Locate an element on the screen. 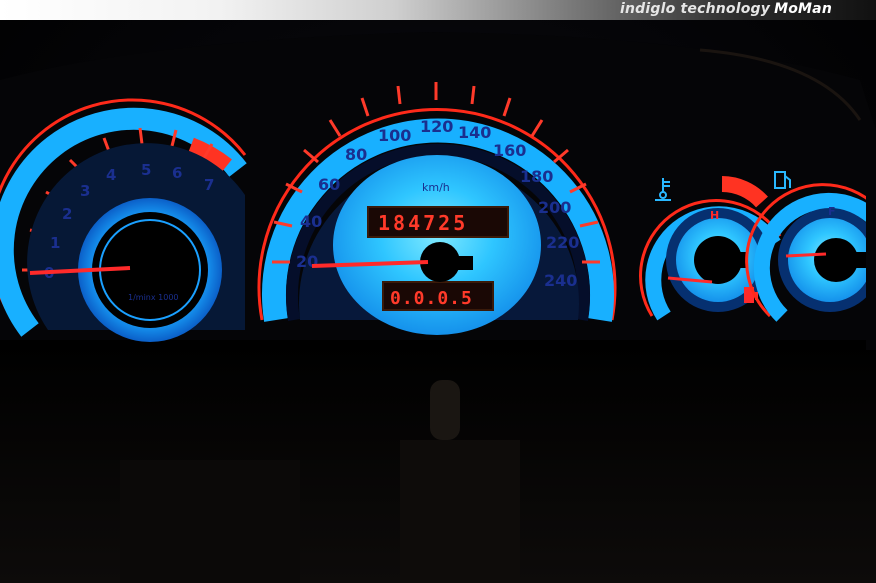 The image size is (876, 583). speedo-unit: km/h is located at coordinates (436, 187).